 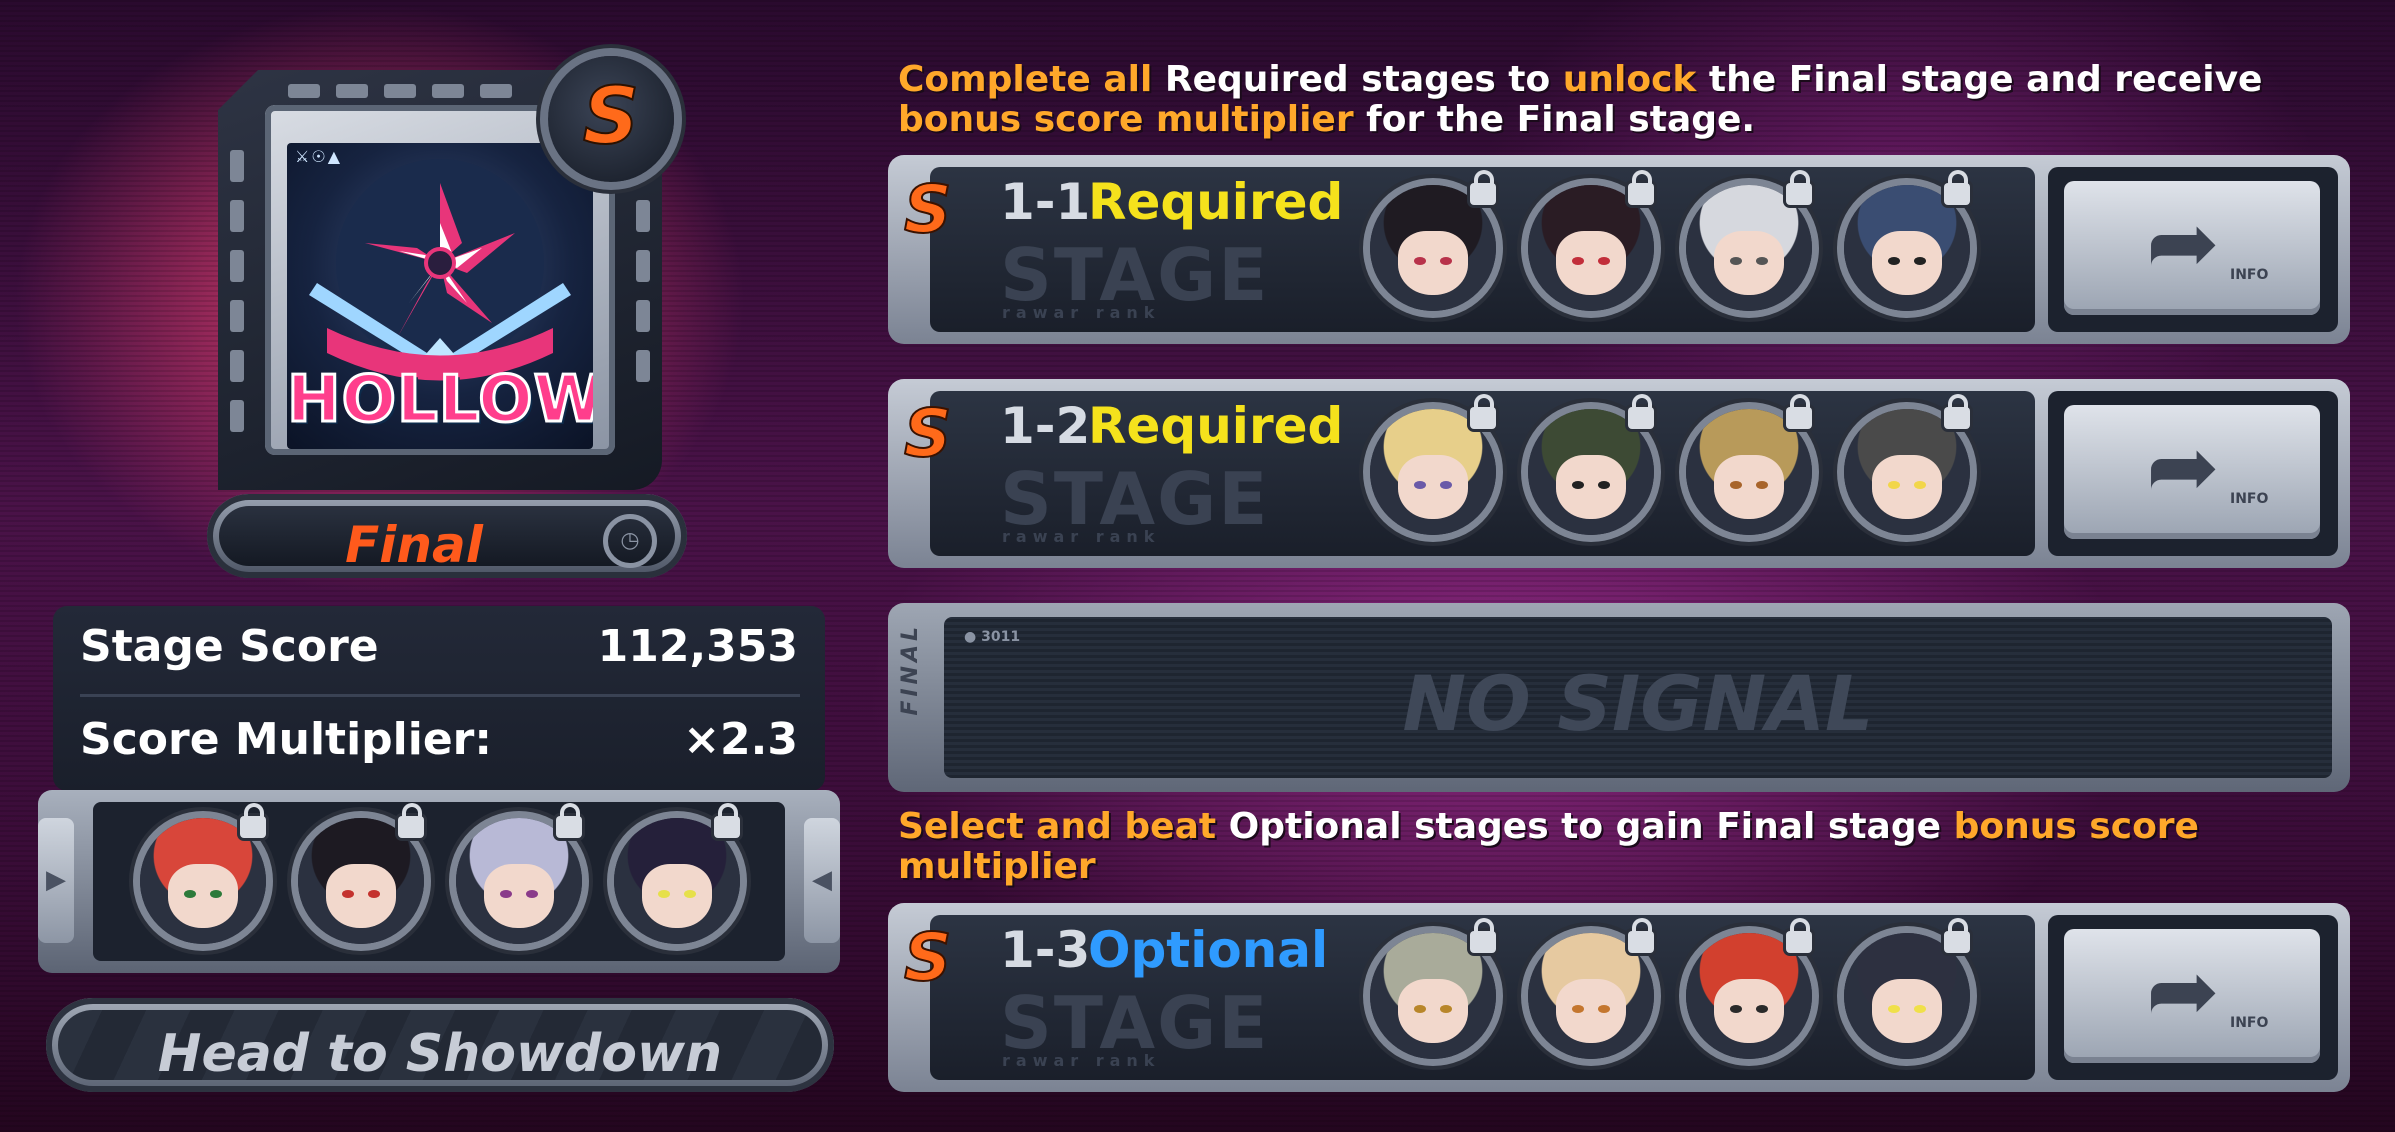 I want to click on final-stage-slot: FINAL ● 3011 NO SIGNAL, so click(x=1619, y=697).